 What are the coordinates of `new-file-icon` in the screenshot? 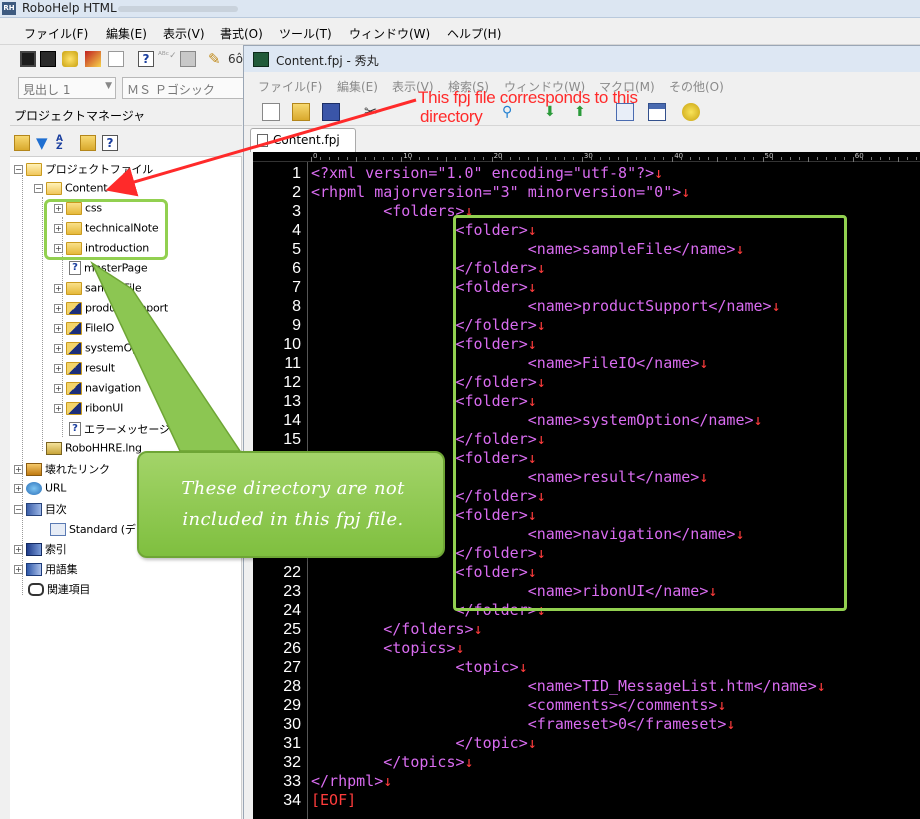 It's located at (271, 112).